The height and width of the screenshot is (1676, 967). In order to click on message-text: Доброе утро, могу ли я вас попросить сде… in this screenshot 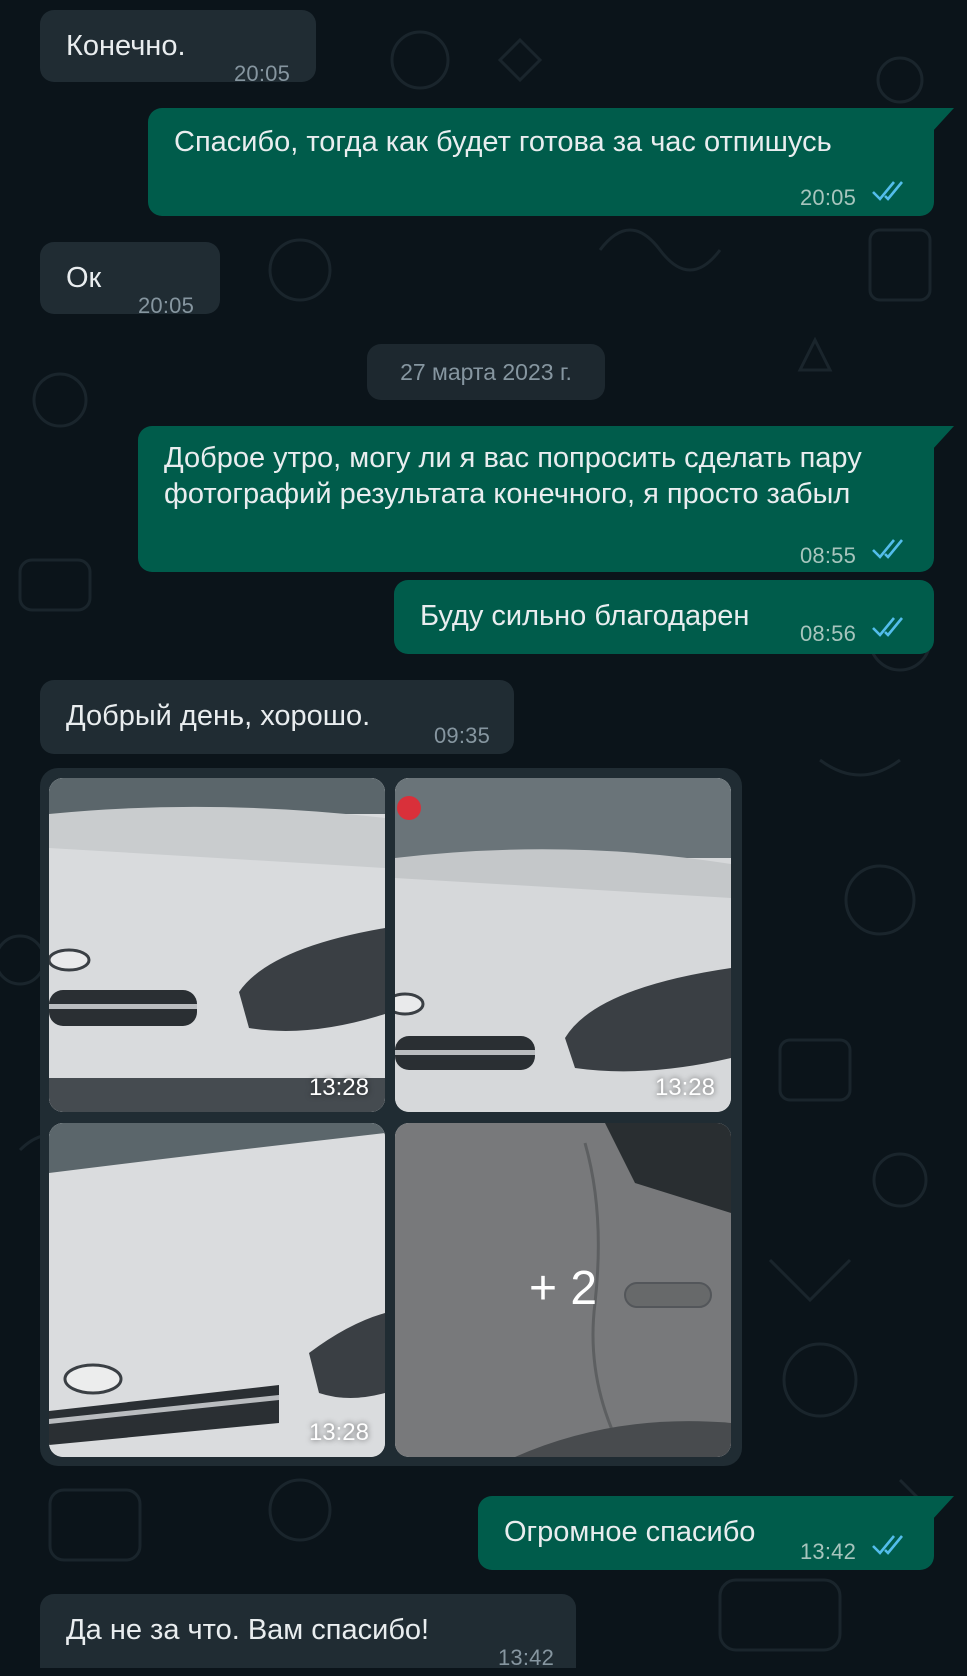, I will do `click(513, 476)`.